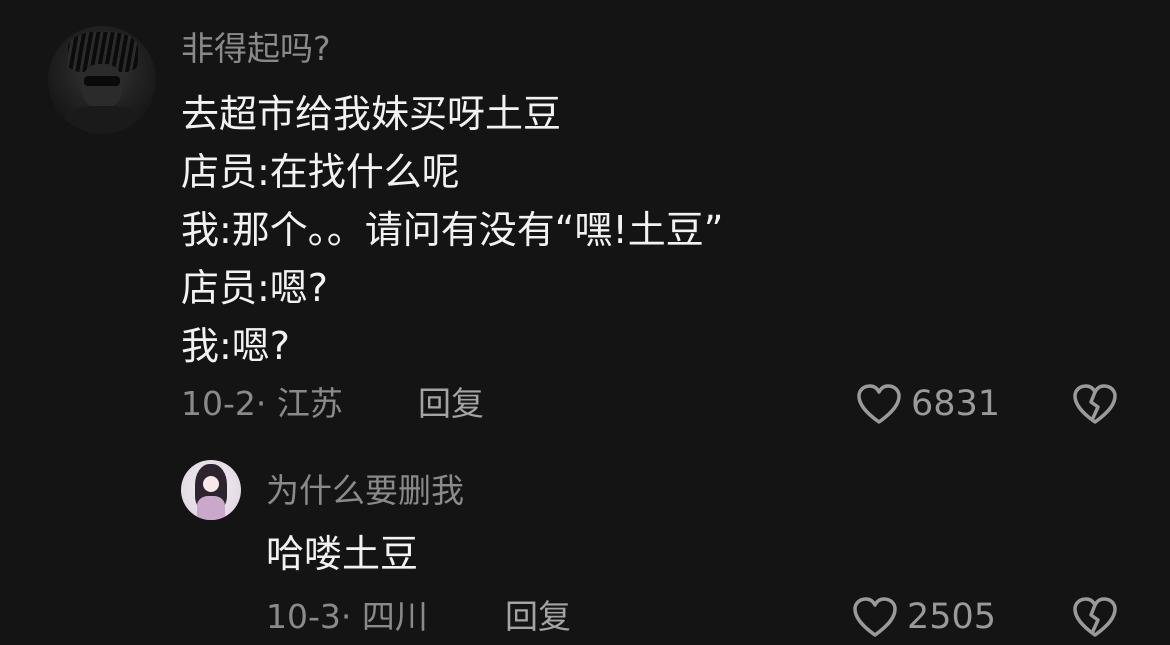 The height and width of the screenshot is (645, 1170). I want to click on like-button: 2505, so click(923, 617).